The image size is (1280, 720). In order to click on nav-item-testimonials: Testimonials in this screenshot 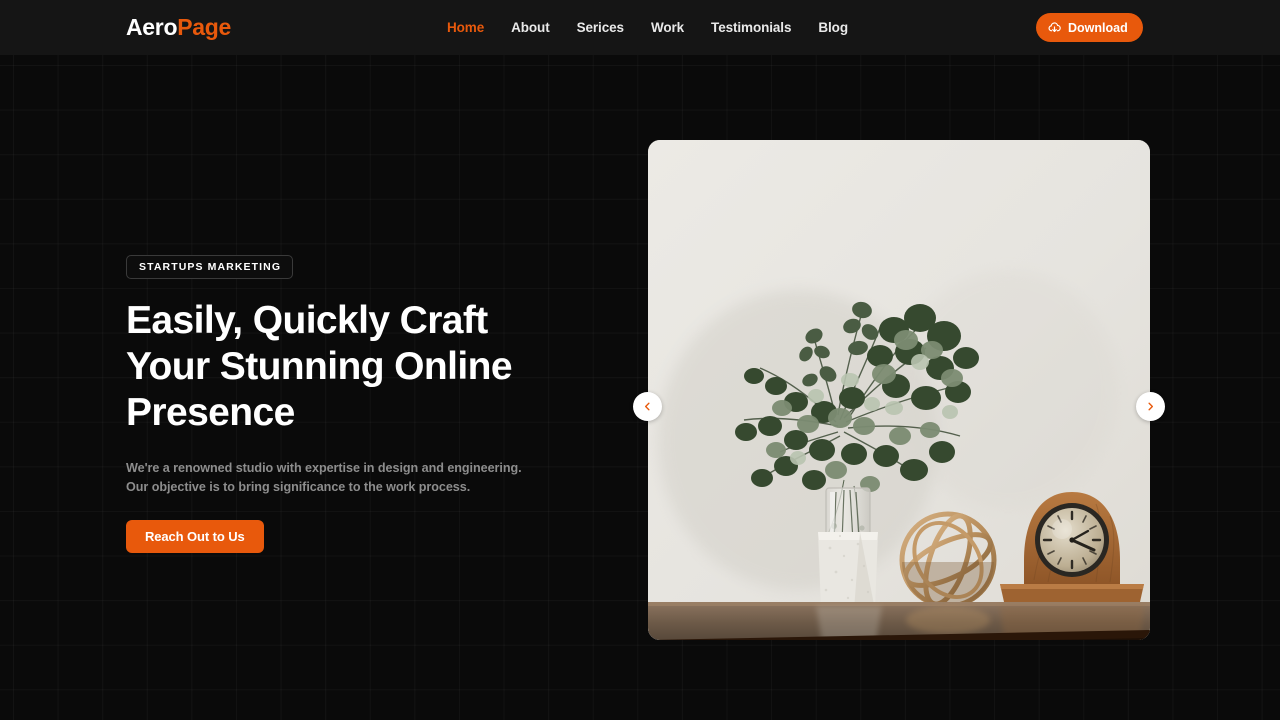, I will do `click(751, 27)`.